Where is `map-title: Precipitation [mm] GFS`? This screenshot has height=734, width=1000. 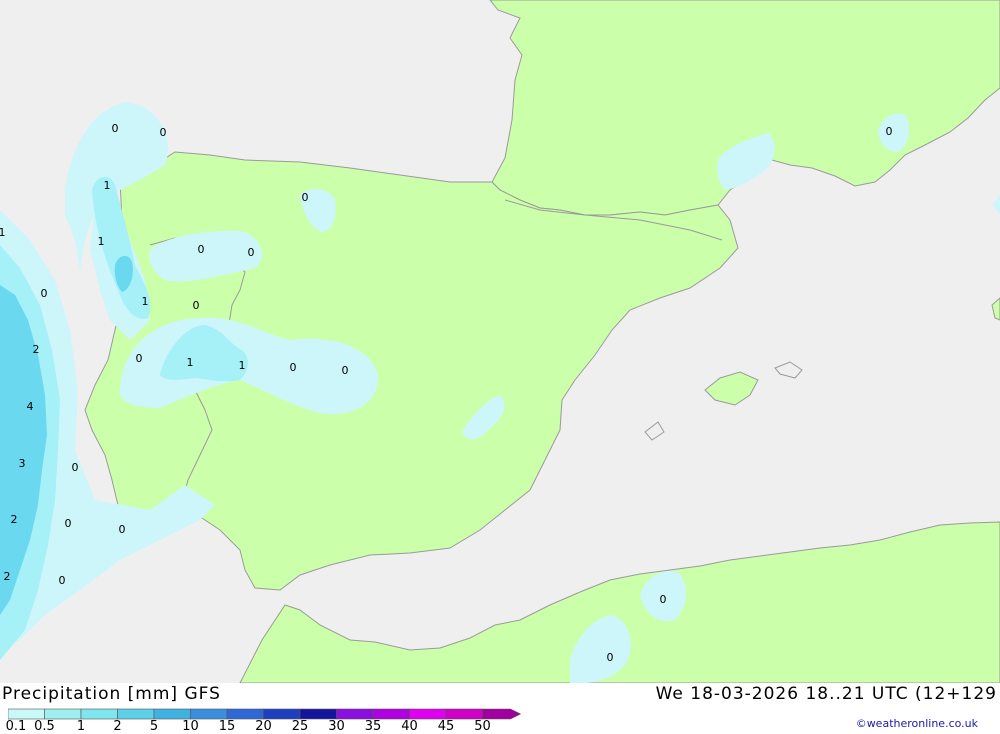 map-title: Precipitation [mm] GFS is located at coordinates (111, 694).